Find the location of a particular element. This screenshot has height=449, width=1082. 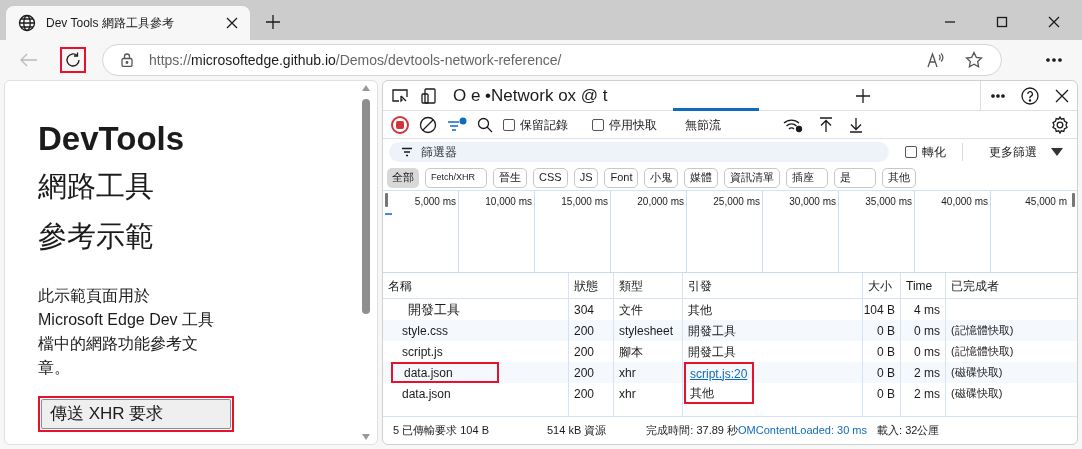

page-subheading: 參考示範 is located at coordinates (96, 236).